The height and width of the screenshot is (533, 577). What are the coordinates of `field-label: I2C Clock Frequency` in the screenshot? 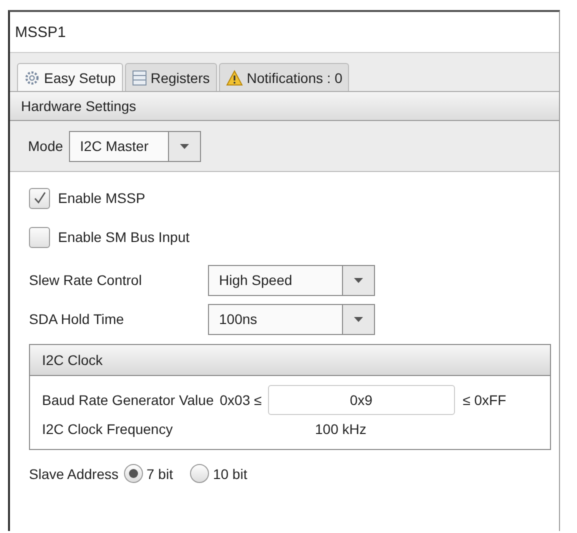 It's located at (108, 429).